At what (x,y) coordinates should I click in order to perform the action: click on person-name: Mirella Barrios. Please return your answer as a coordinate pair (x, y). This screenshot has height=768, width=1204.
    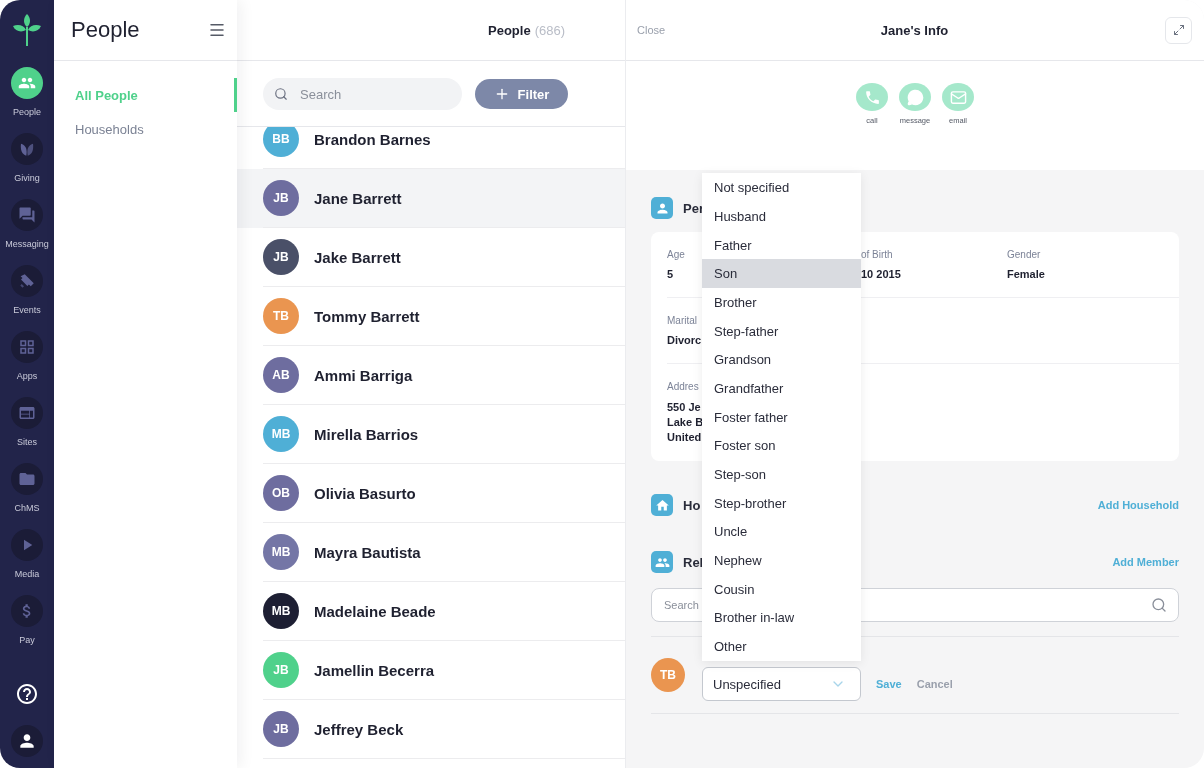
    Looking at the image, I should click on (366, 434).